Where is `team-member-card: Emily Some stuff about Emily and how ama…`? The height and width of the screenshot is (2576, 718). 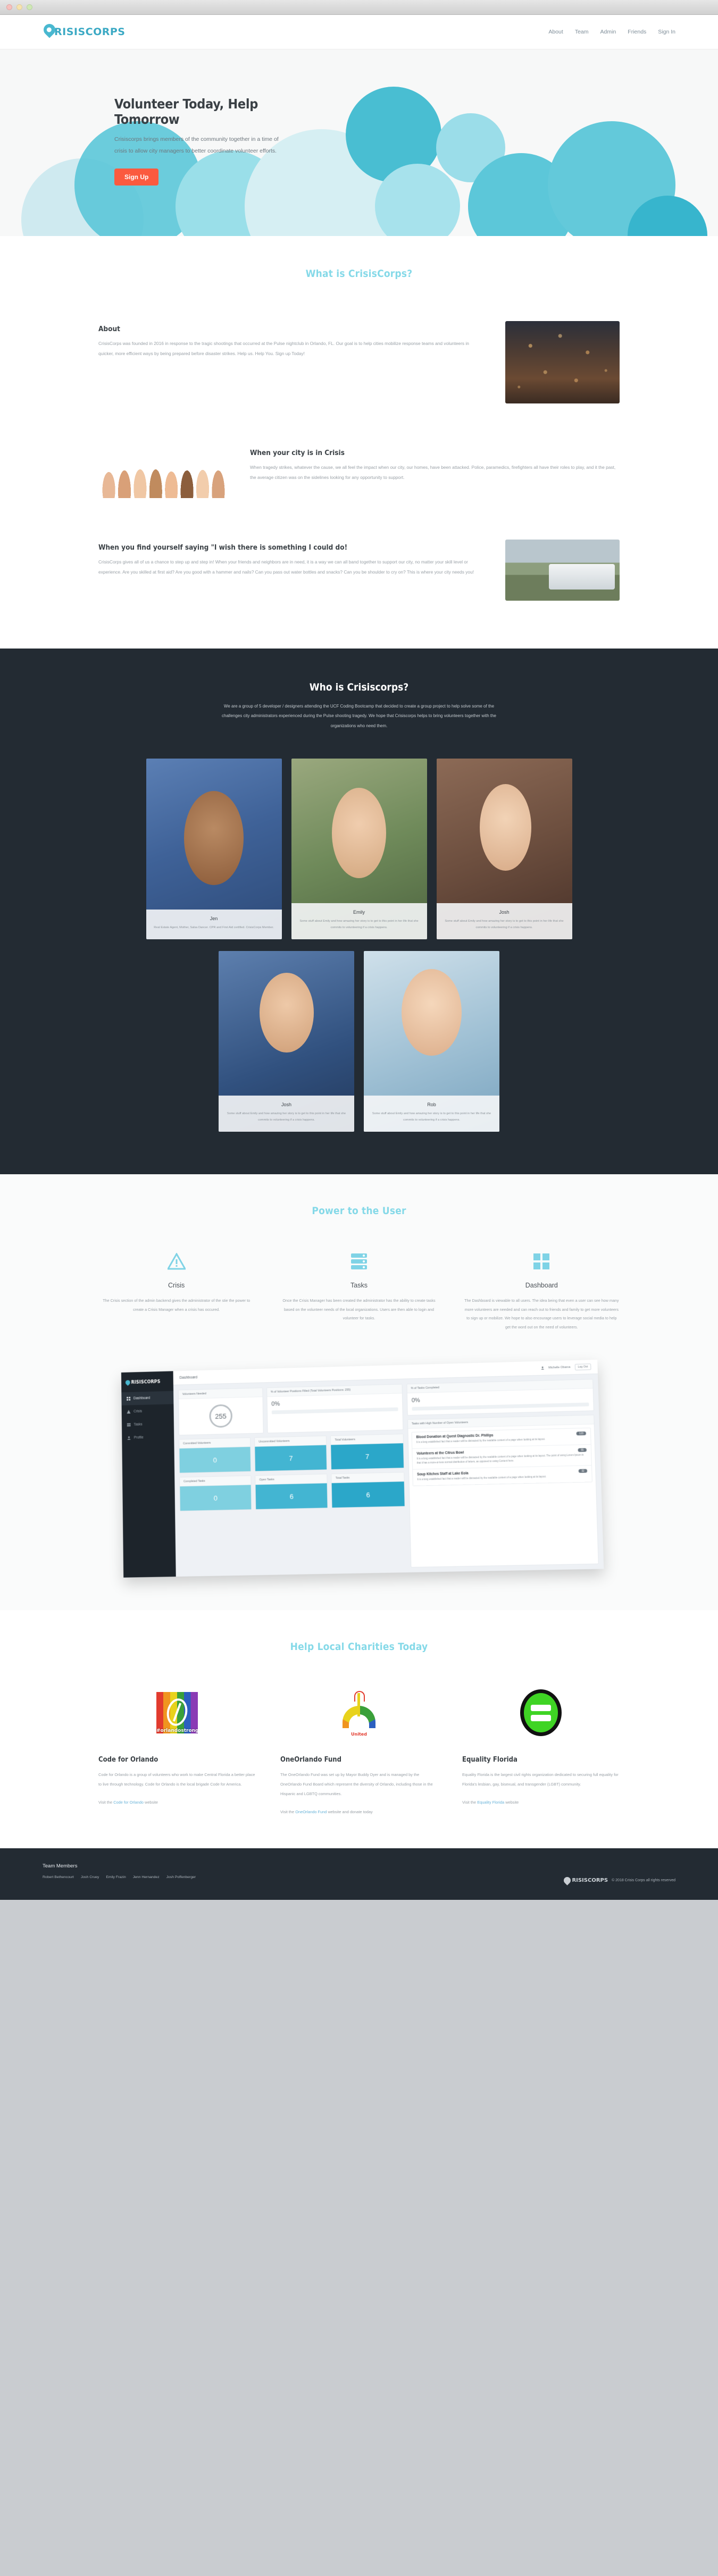
team-member-card: Emily Some stuff about Emily and how ama… is located at coordinates (359, 849).